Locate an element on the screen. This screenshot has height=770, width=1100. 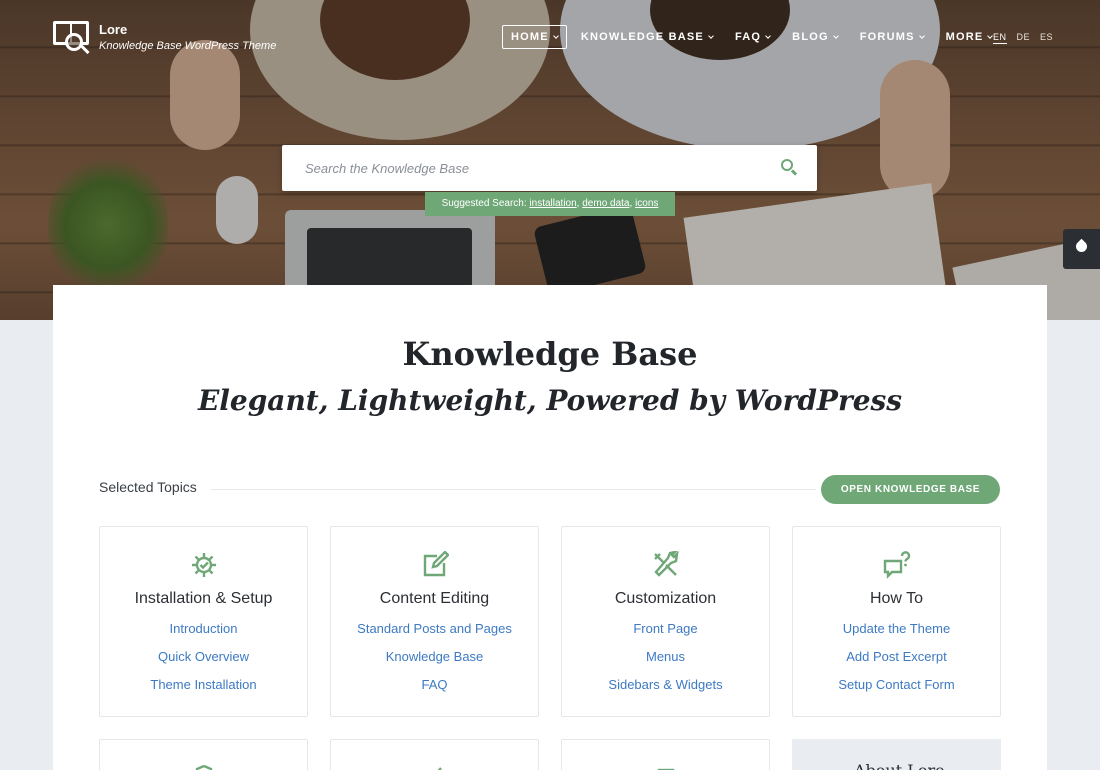
suggested-search-label: Suggested Search: is located at coordinates (484, 203).